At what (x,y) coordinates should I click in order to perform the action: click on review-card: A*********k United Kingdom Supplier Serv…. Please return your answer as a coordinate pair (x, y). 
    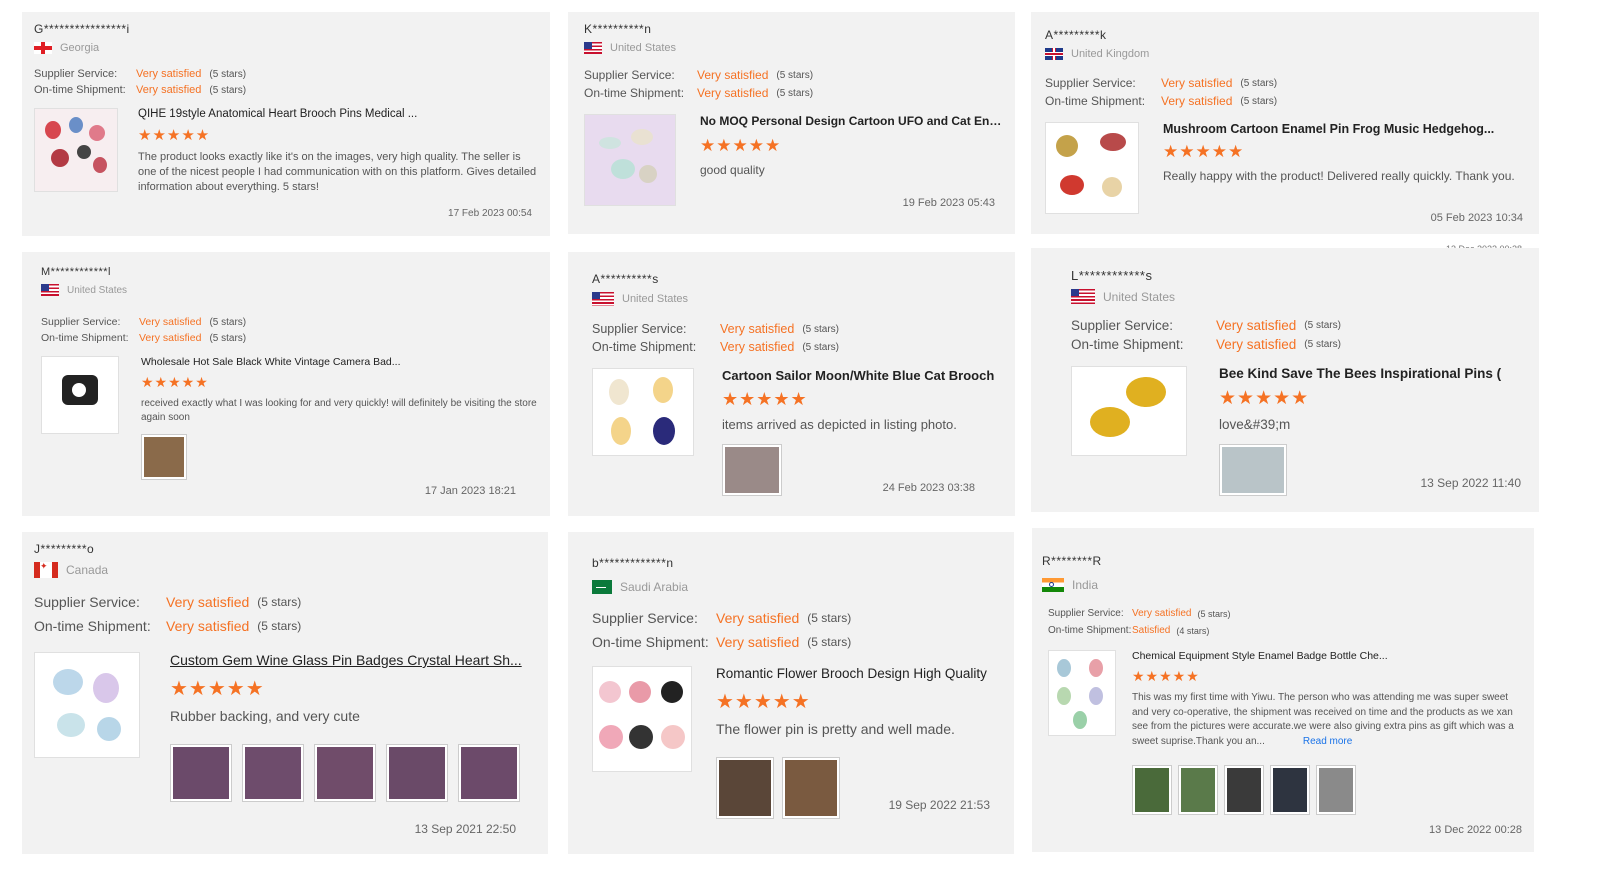
    Looking at the image, I should click on (1285, 123).